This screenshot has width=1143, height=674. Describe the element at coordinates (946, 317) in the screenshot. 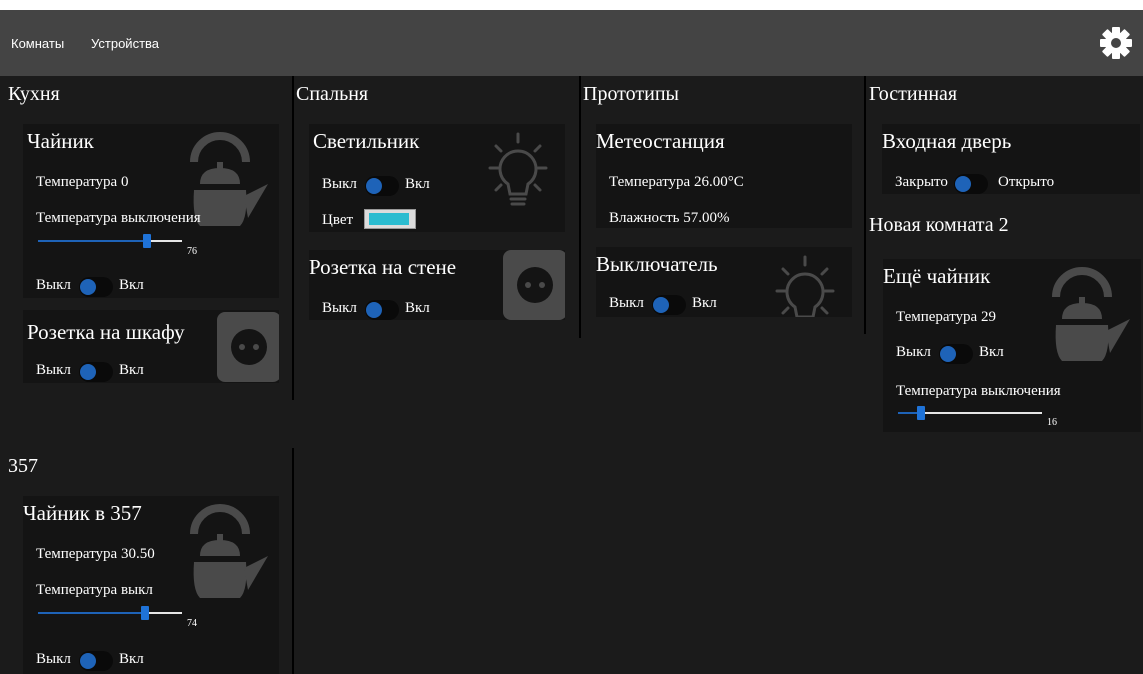

I see `temperature-text: Температура 29` at that location.